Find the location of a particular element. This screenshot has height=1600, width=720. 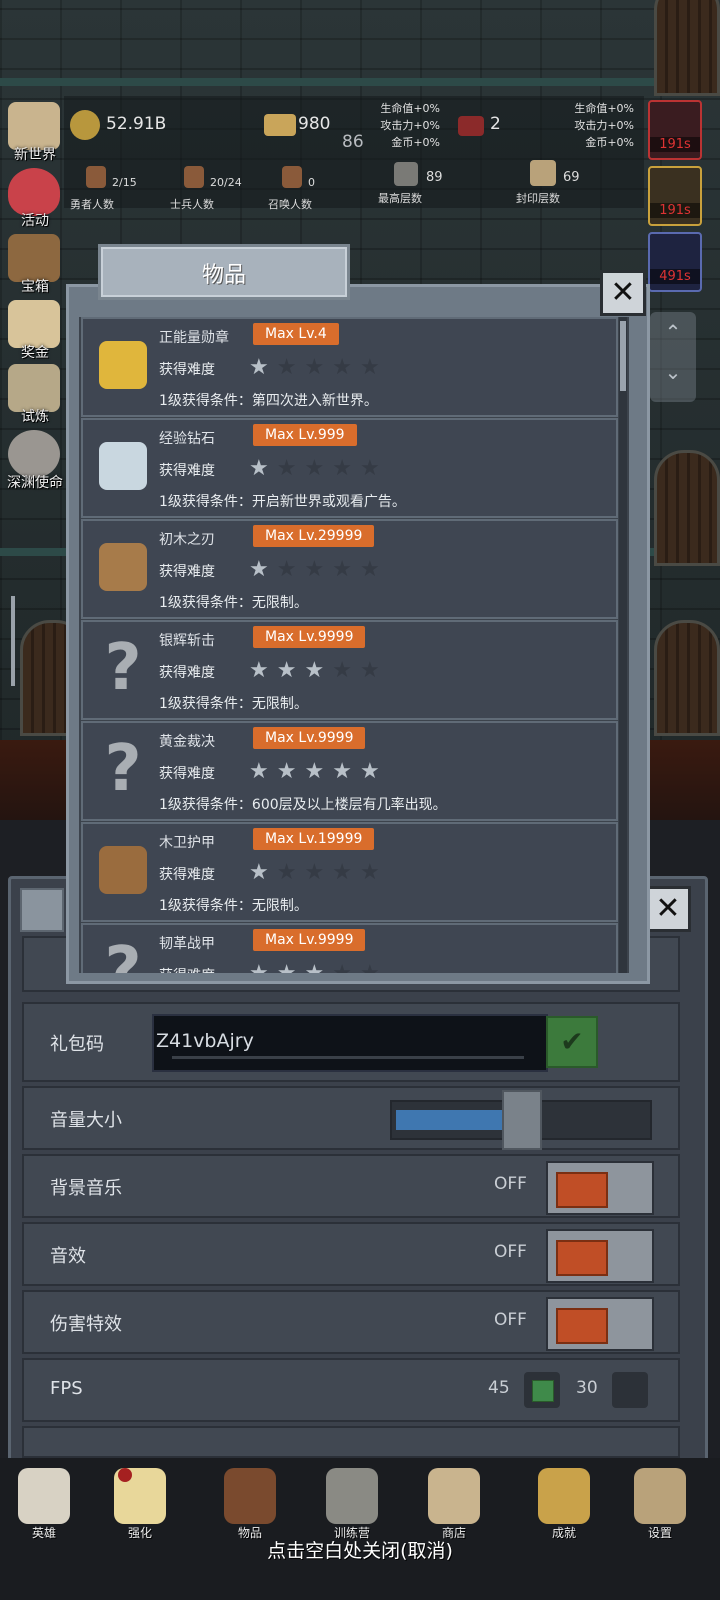

orb-icon is located at coordinates (34, 454).